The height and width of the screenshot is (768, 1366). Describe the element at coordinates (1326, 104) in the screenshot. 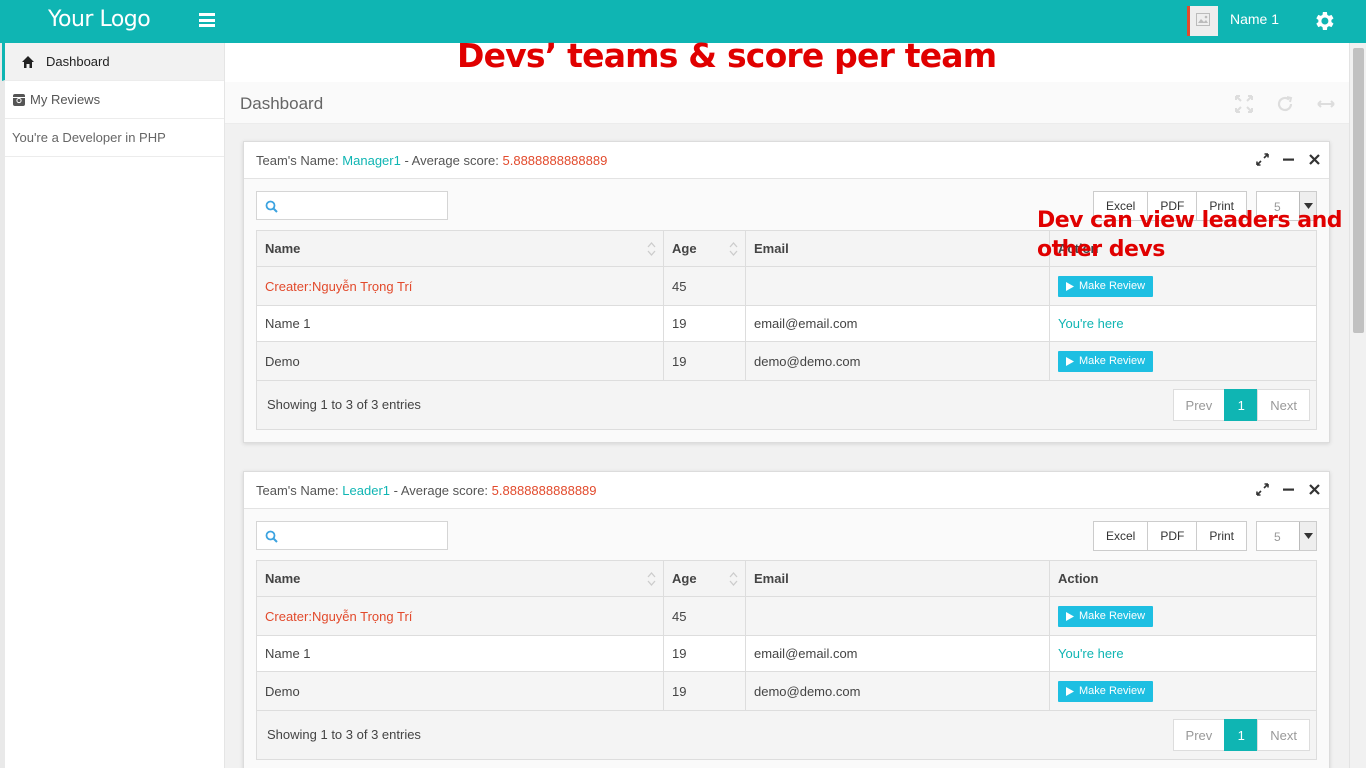

I see `horizontal-arrows-icon` at that location.